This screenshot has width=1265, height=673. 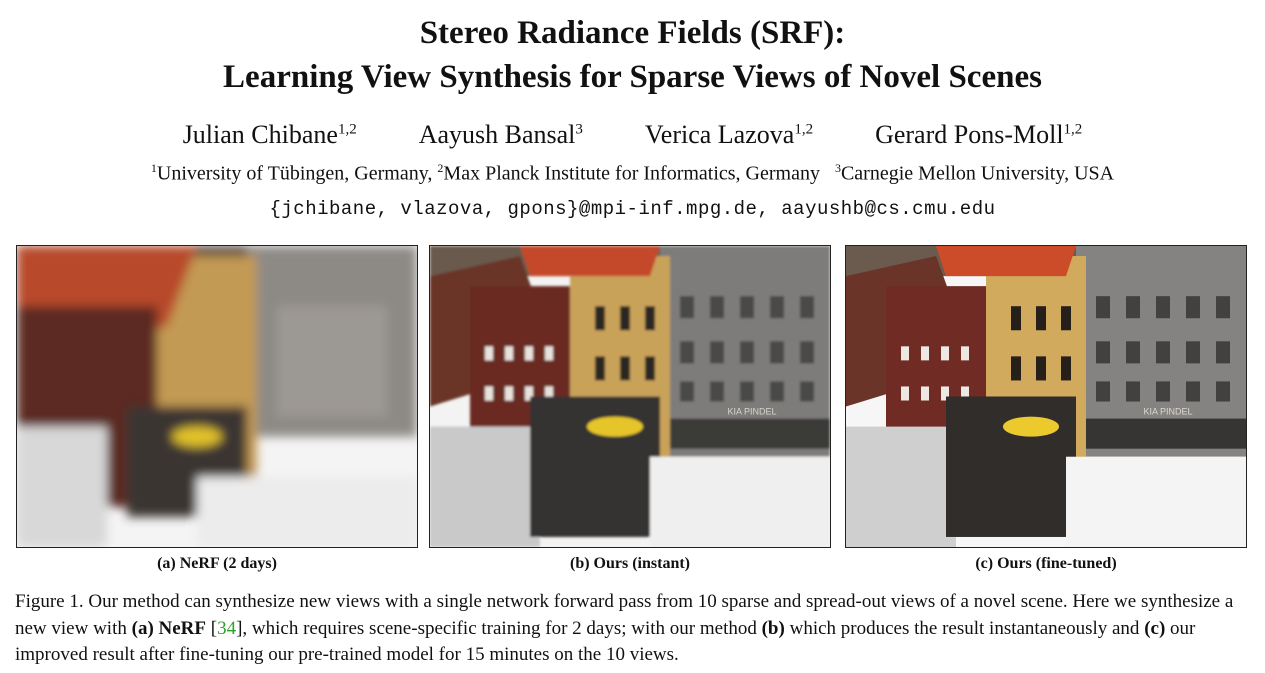 I want to click on panel-caption-a: (a) NeRF (2 days), so click(x=217, y=563).